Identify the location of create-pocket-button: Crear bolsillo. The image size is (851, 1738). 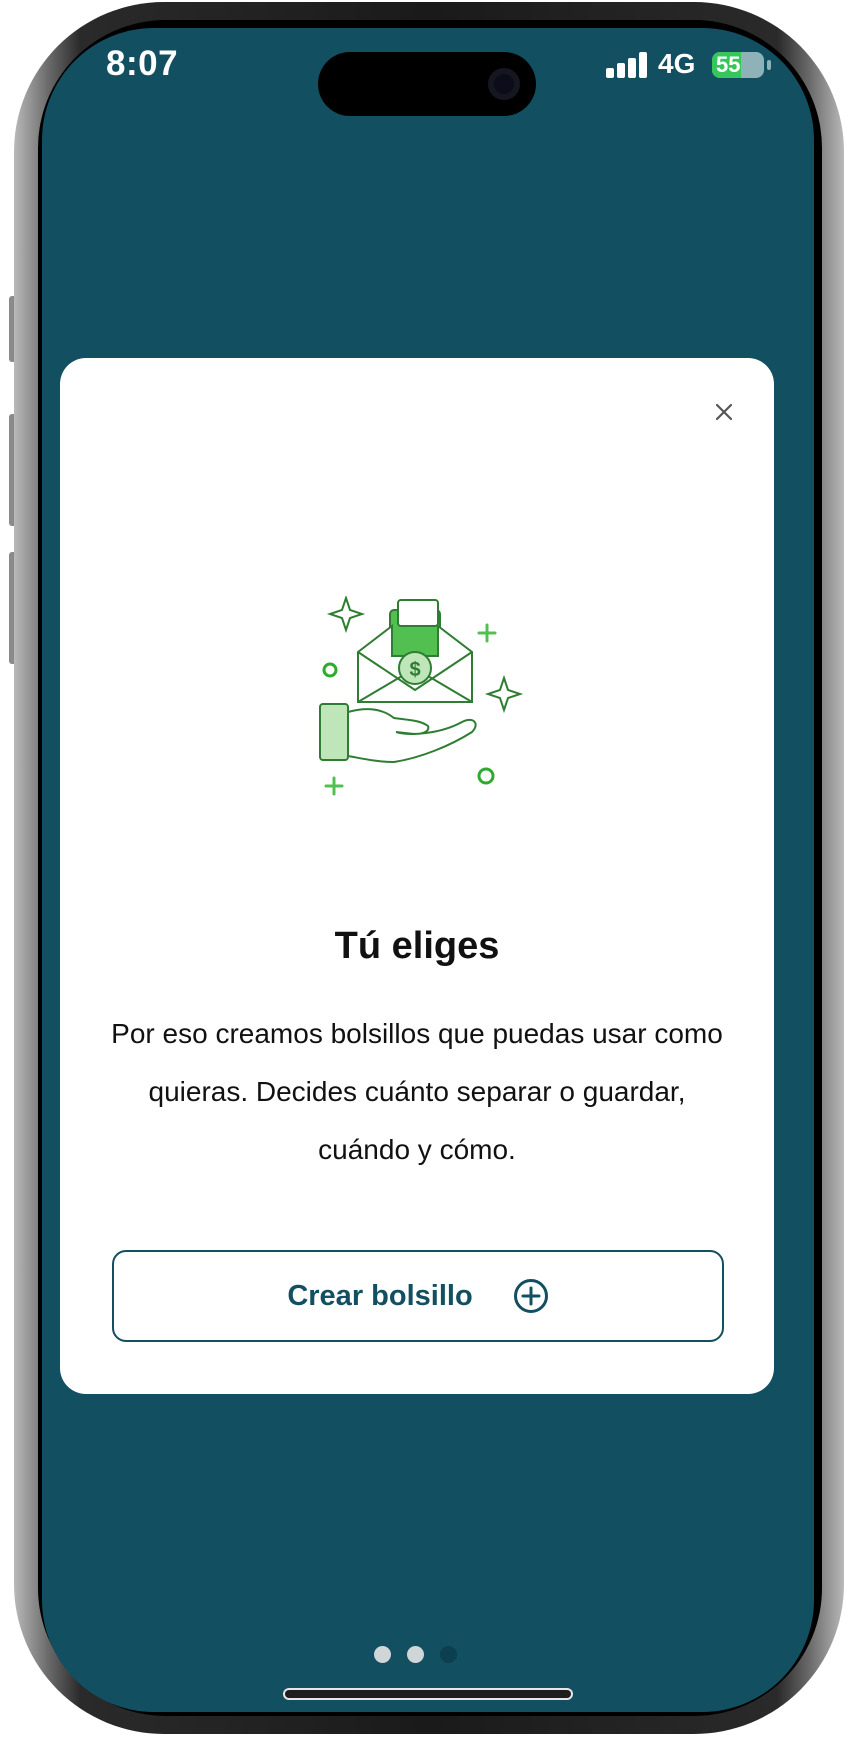
(418, 1296).